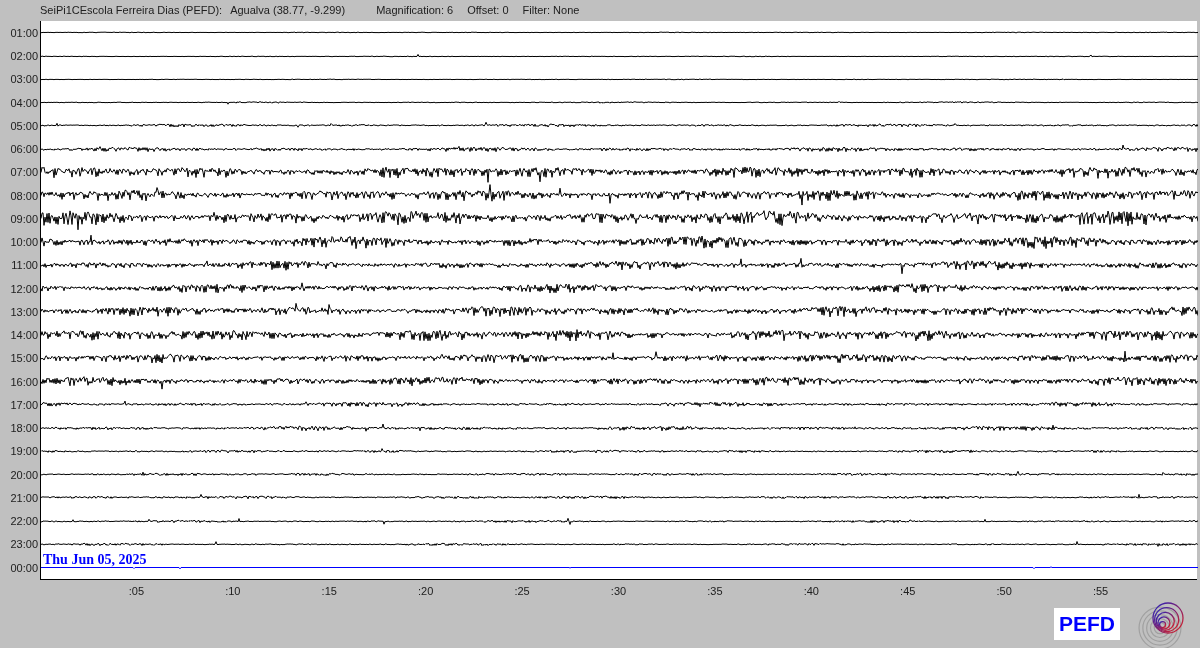  Describe the element at coordinates (24, 382) in the screenshot. I see `hour-label: 16:00` at that location.